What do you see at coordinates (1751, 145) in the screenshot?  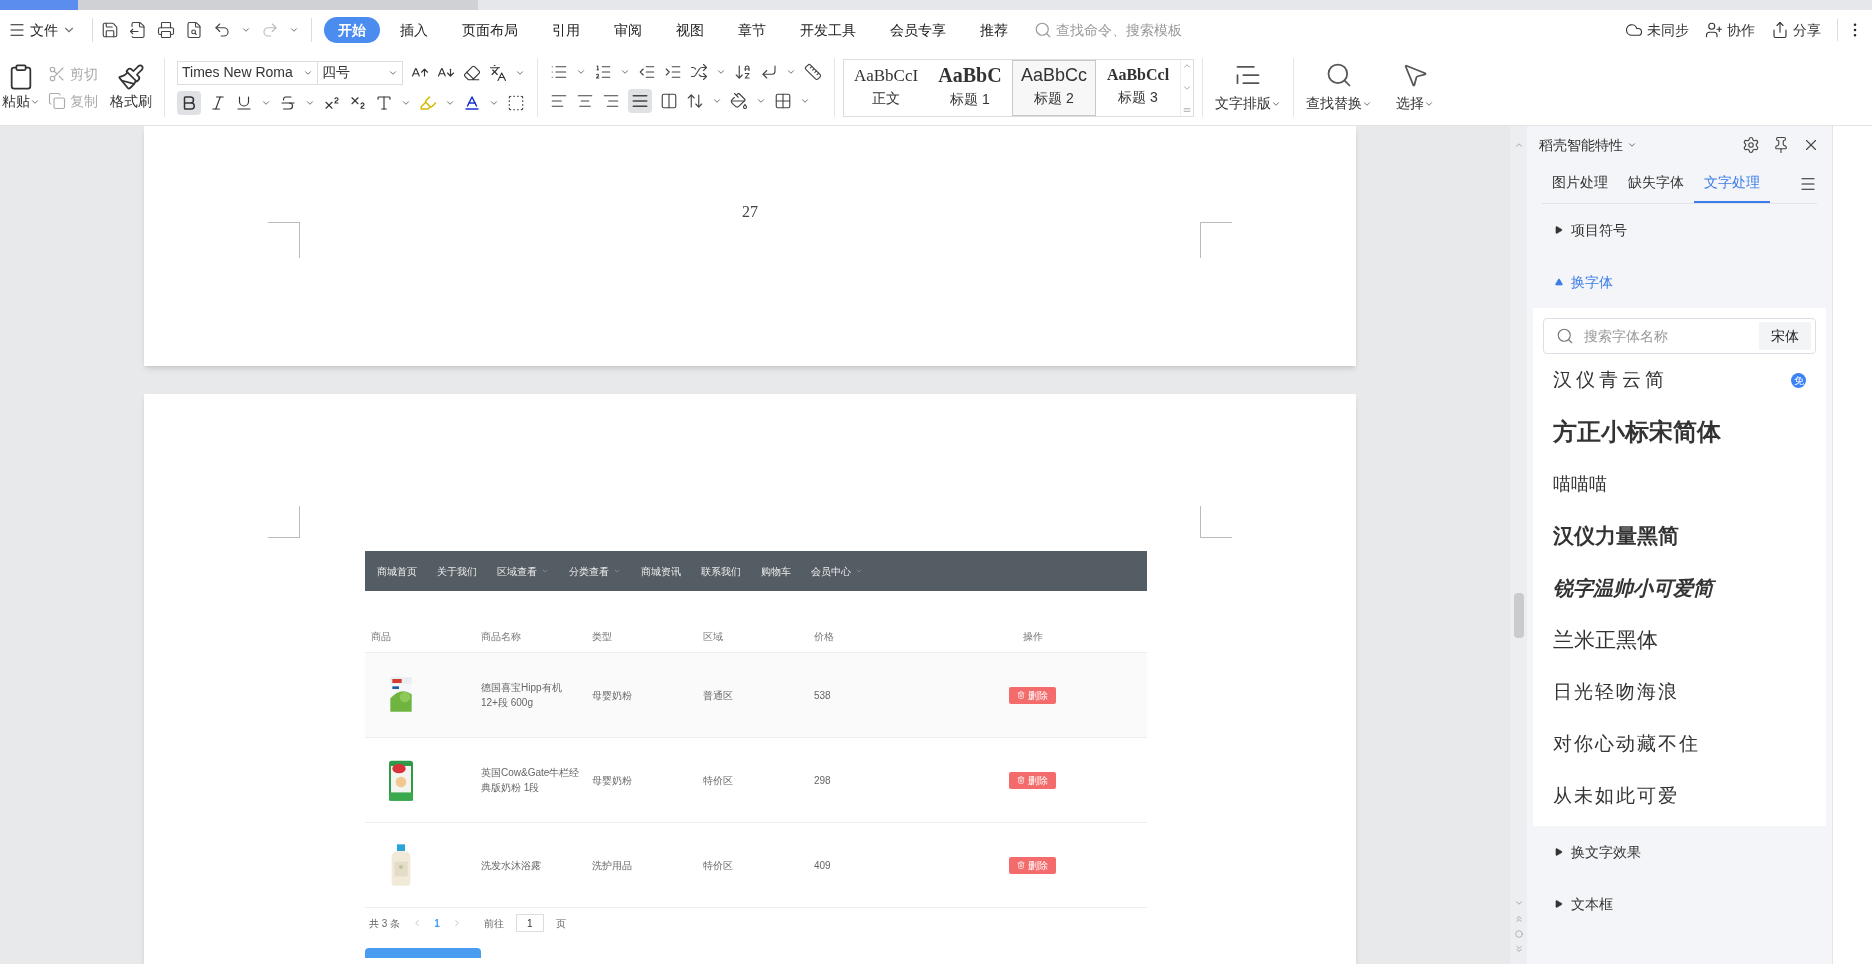 I see `settings-icon` at bounding box center [1751, 145].